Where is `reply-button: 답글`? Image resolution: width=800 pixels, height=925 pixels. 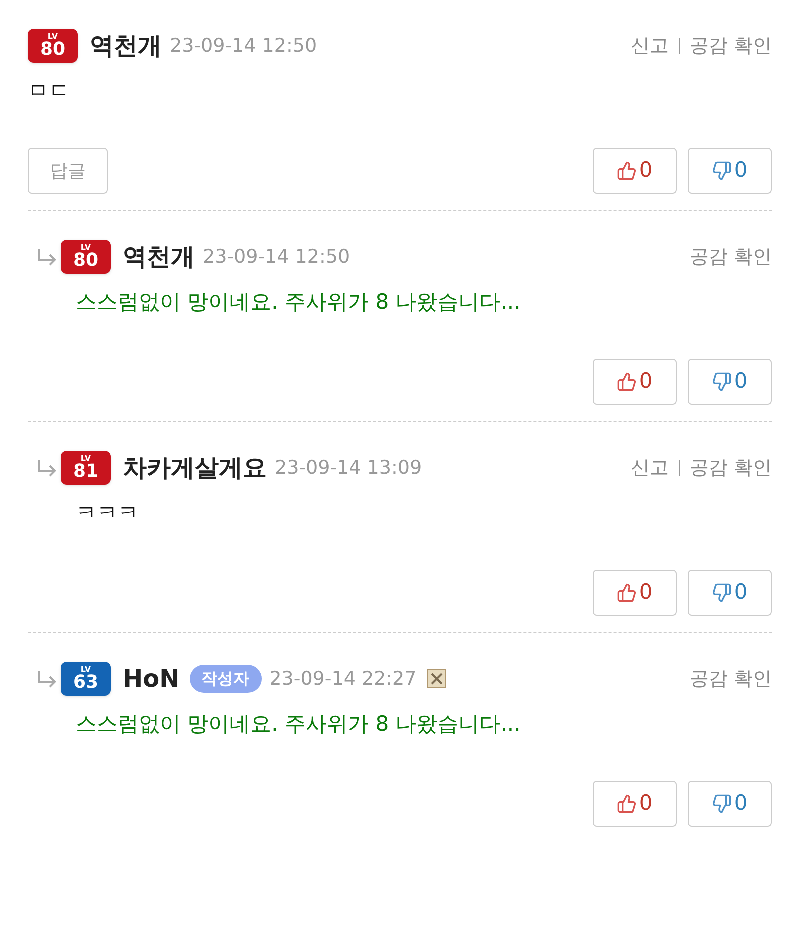 reply-button: 답글 is located at coordinates (68, 171).